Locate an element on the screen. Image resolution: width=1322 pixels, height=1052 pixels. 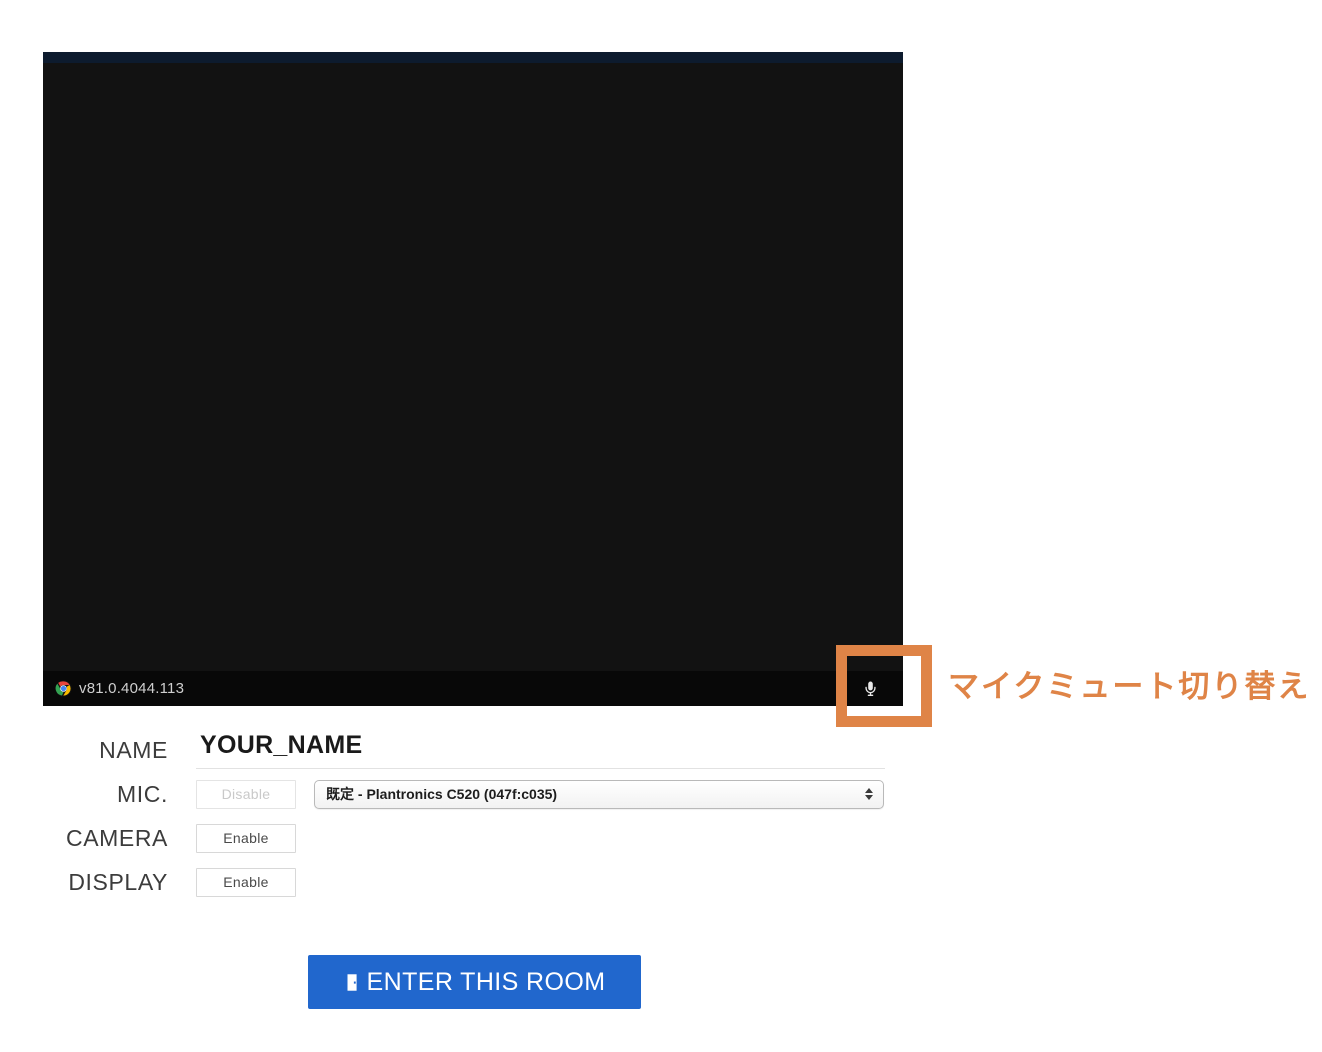
mic-device-value: 既定 - Plantronics C520 (047f:c035) is located at coordinates (442, 794).